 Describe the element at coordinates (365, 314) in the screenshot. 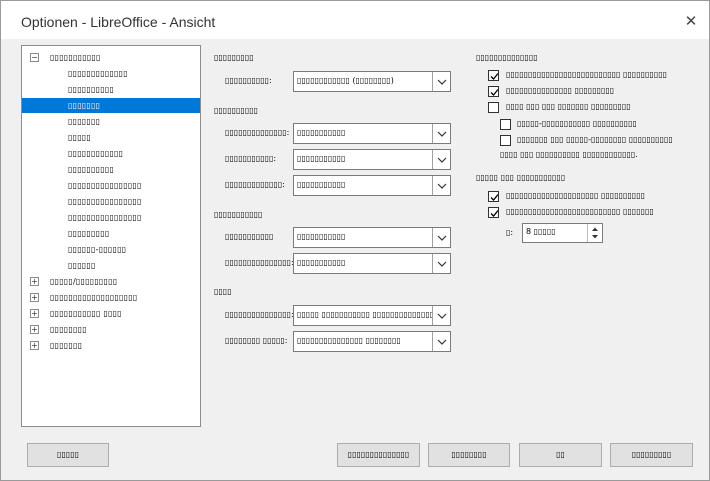

I see `select-value: ▯▯▯▯▯ ▯▯▯▯▯▯▯▯▯▯▯ ▯▯▯▯▯▯▯▯▯▯▯▯▯▯` at that location.